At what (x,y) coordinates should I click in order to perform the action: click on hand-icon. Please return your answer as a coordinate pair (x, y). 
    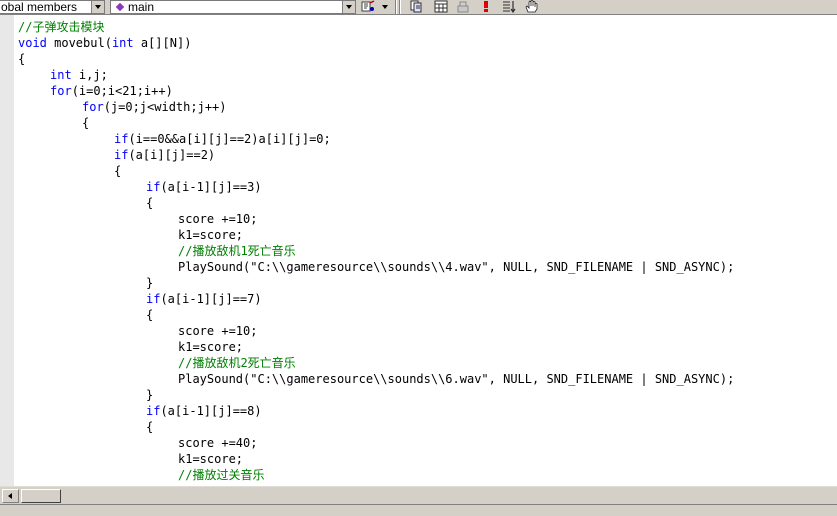
    Looking at the image, I should click on (531, 6).